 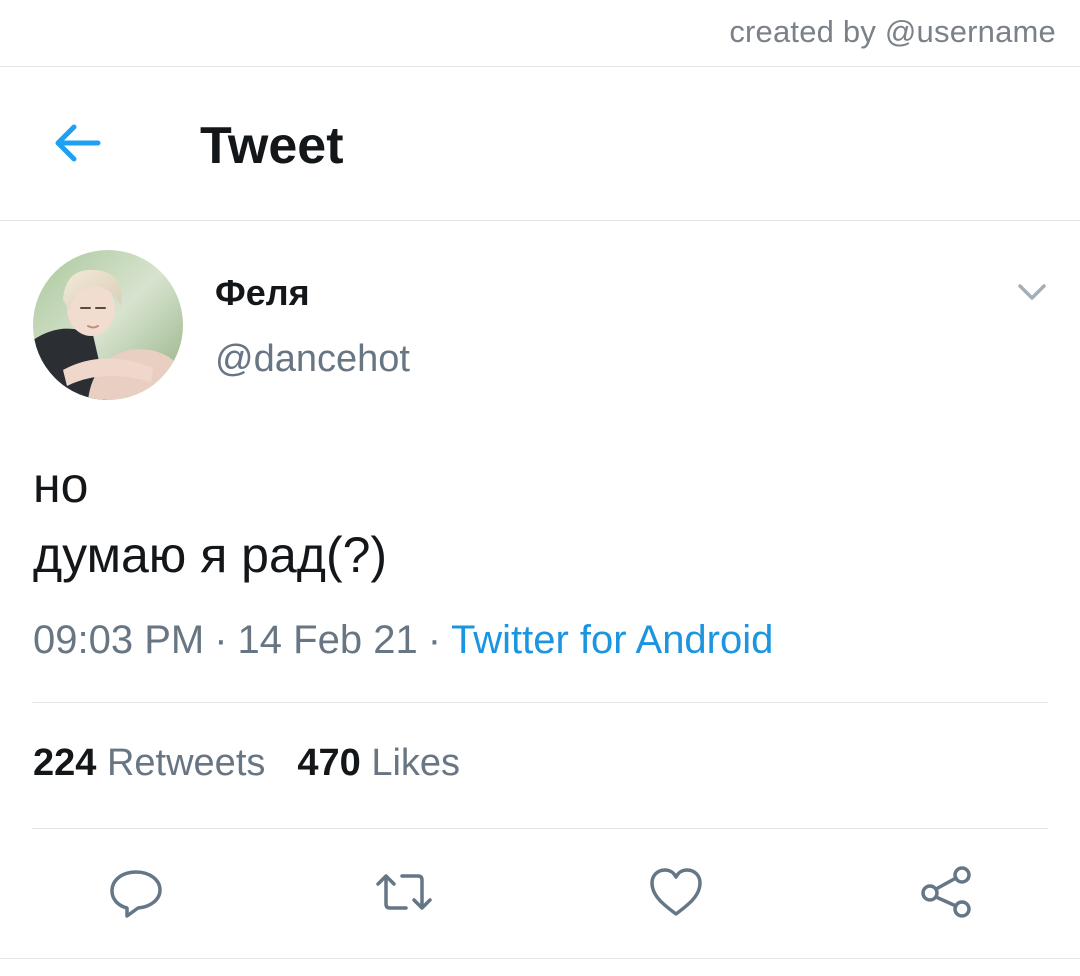 What do you see at coordinates (540, 828) in the screenshot?
I see `stats-divider` at bounding box center [540, 828].